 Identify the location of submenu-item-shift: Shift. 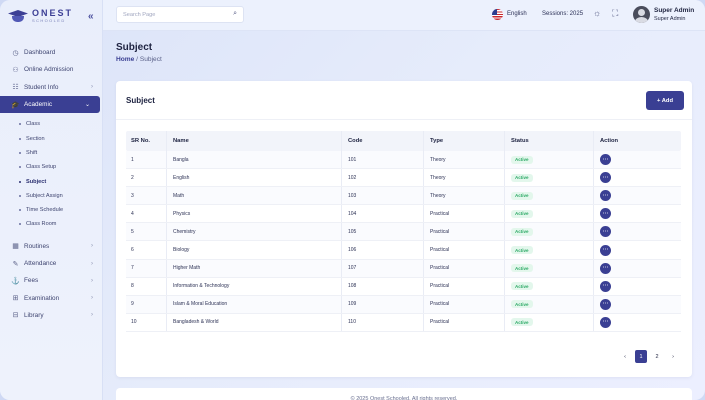
(51, 153).